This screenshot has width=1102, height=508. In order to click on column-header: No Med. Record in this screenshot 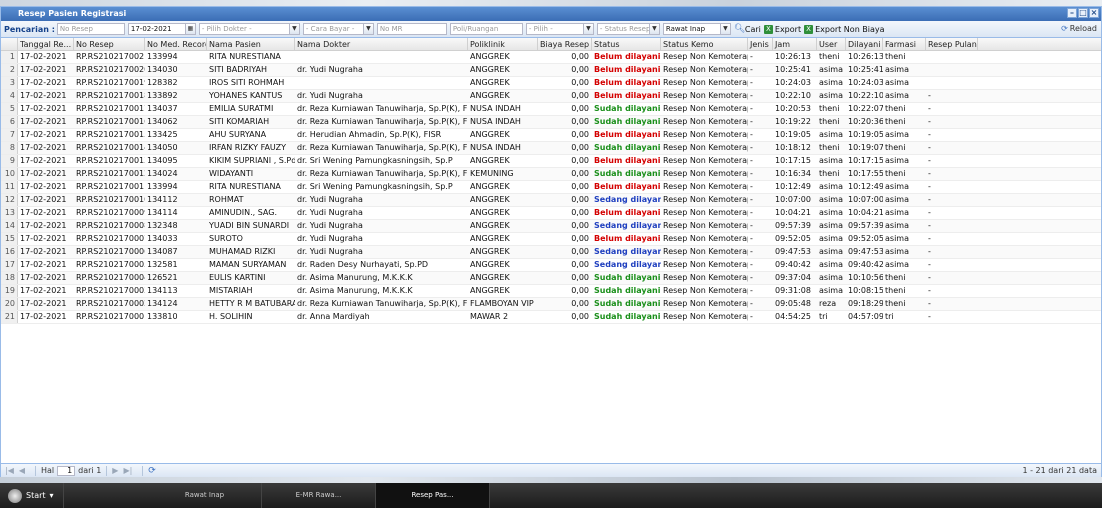, I will do `click(176, 44)`.